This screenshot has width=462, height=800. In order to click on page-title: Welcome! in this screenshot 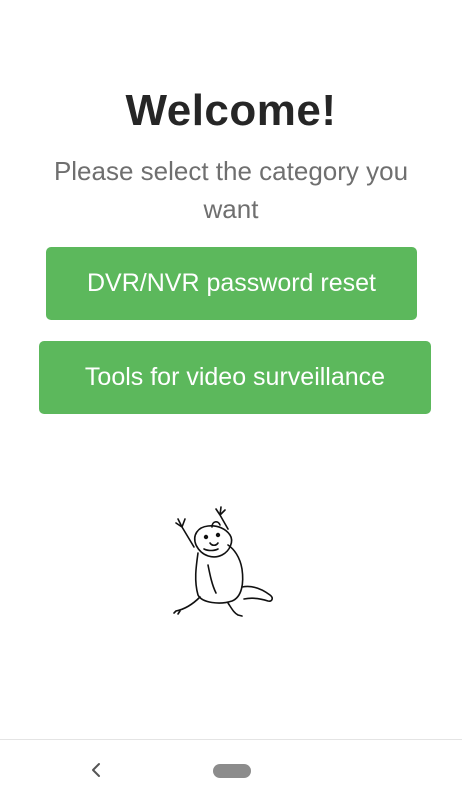, I will do `click(231, 110)`.